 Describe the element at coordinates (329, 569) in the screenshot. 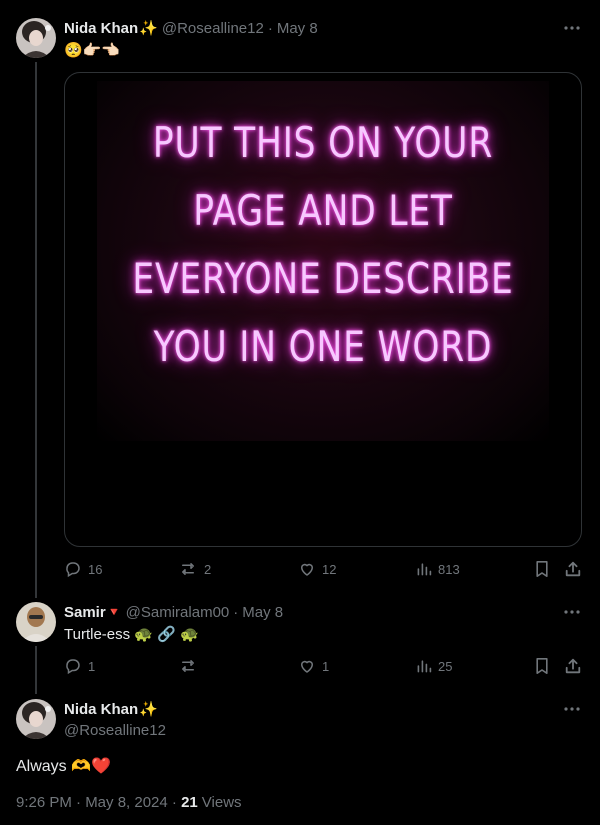

I see `like-count: 12` at that location.